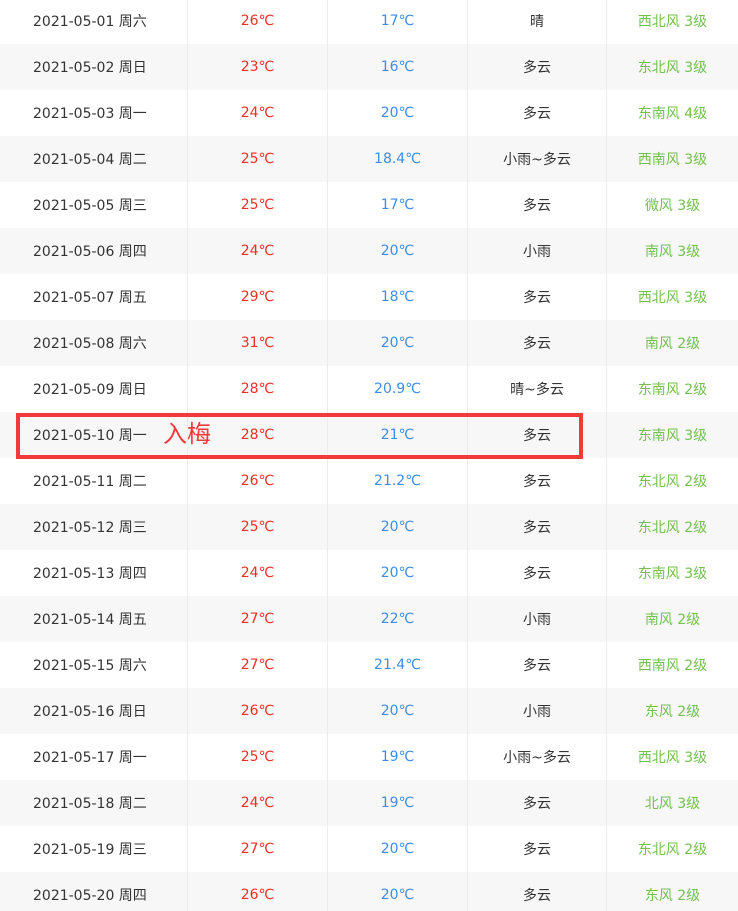 This screenshot has width=738, height=911. I want to click on date-cell: 2021-05-13 周四, so click(94, 573).